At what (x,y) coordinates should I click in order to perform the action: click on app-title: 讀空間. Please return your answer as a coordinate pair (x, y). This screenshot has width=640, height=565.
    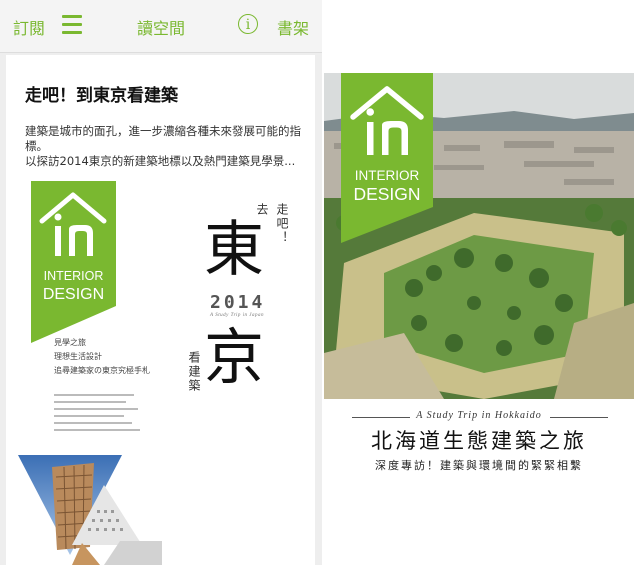
    Looking at the image, I should click on (161, 28).